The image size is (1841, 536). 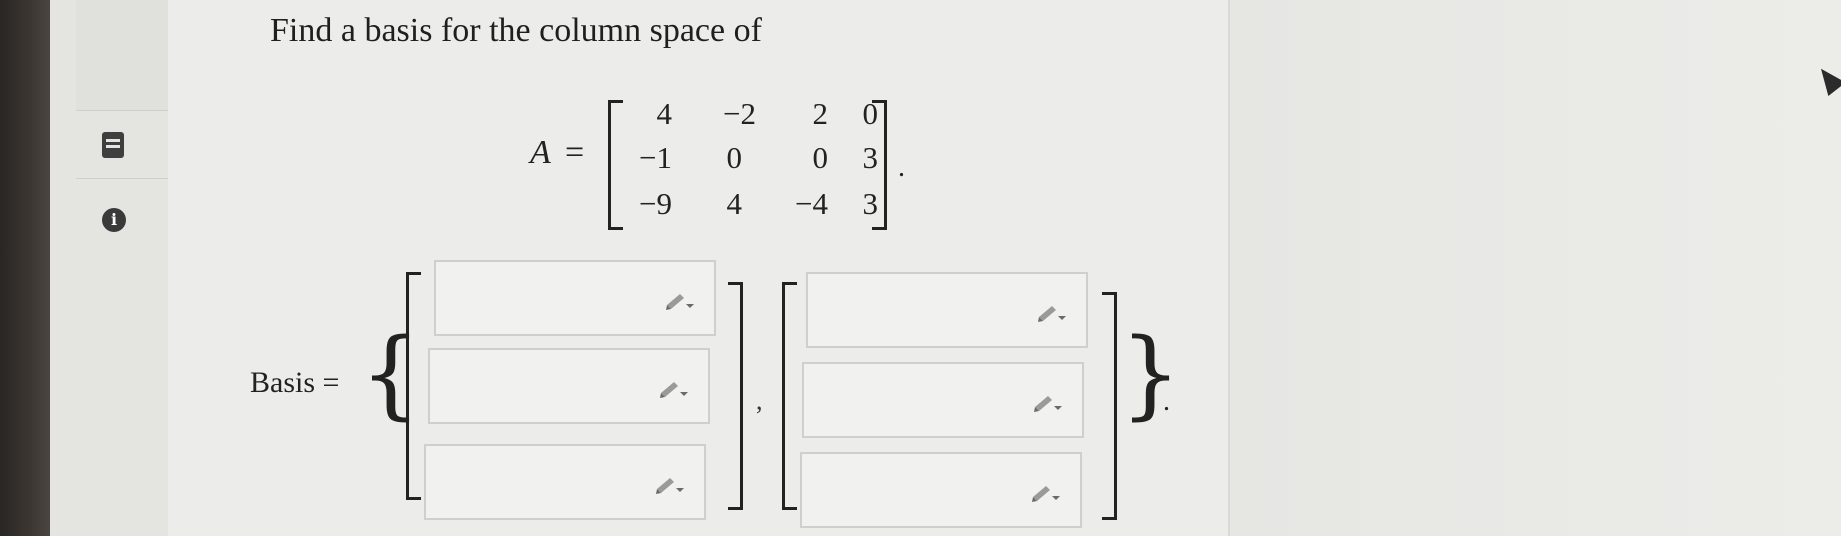 I want to click on vector1-entry2-input, so click(x=569, y=386).